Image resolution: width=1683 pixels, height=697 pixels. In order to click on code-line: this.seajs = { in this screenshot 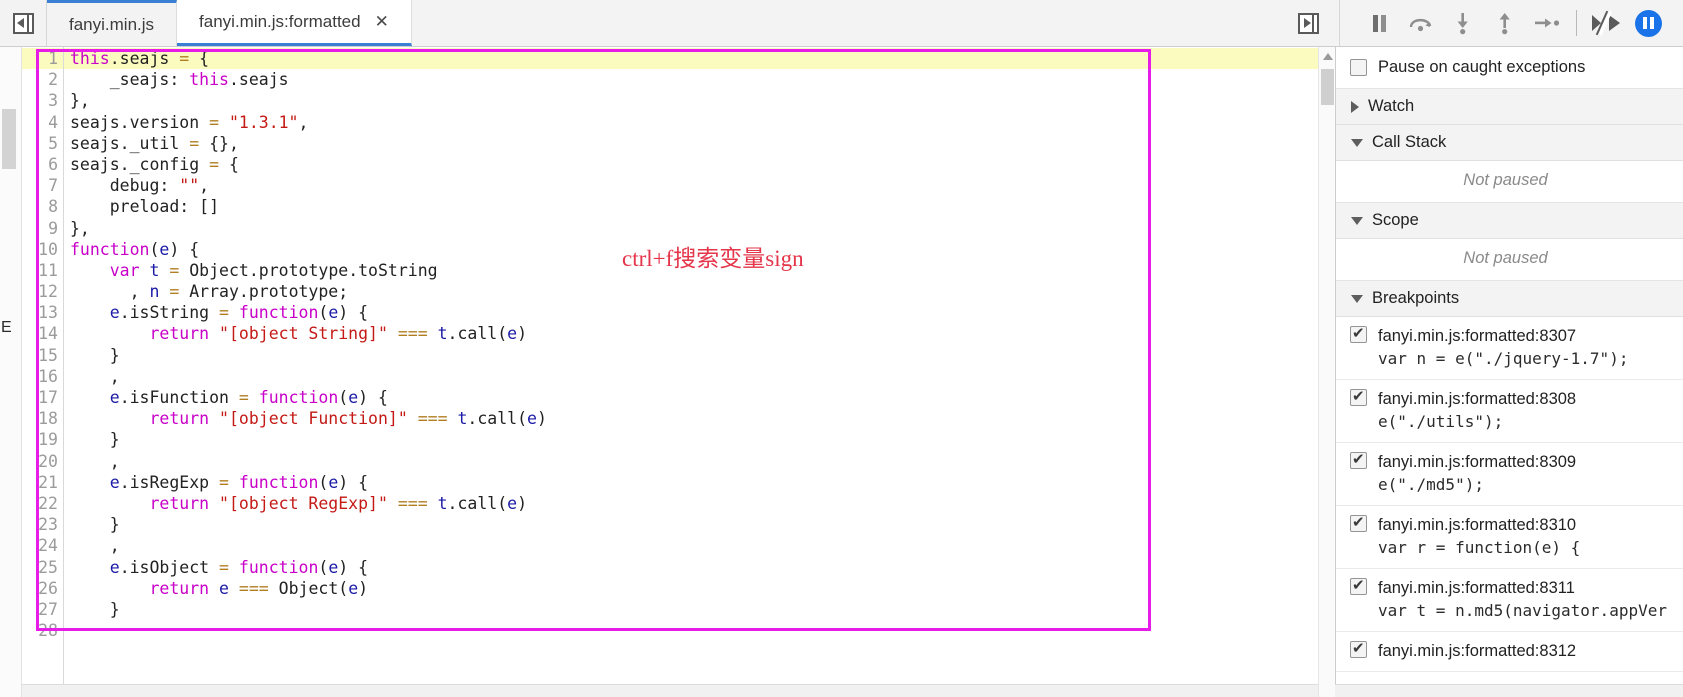, I will do `click(699, 59)`.